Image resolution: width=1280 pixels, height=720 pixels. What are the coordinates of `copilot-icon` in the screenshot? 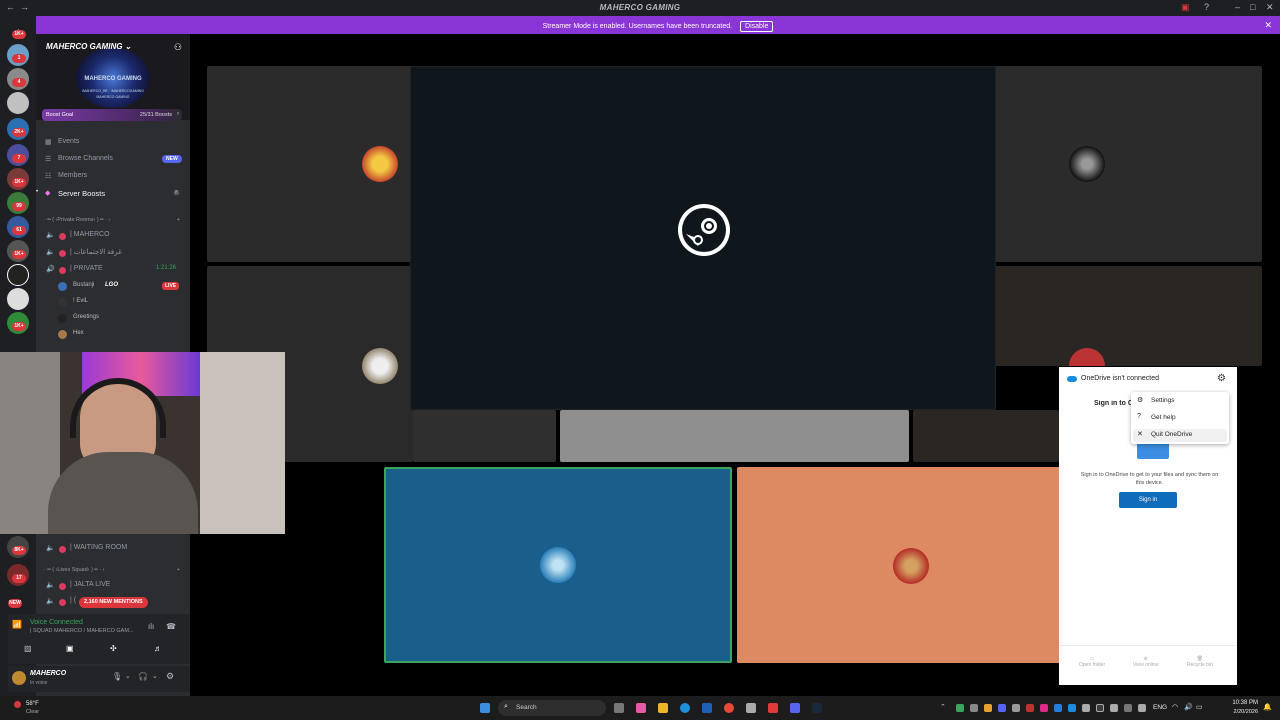 It's located at (641, 708).